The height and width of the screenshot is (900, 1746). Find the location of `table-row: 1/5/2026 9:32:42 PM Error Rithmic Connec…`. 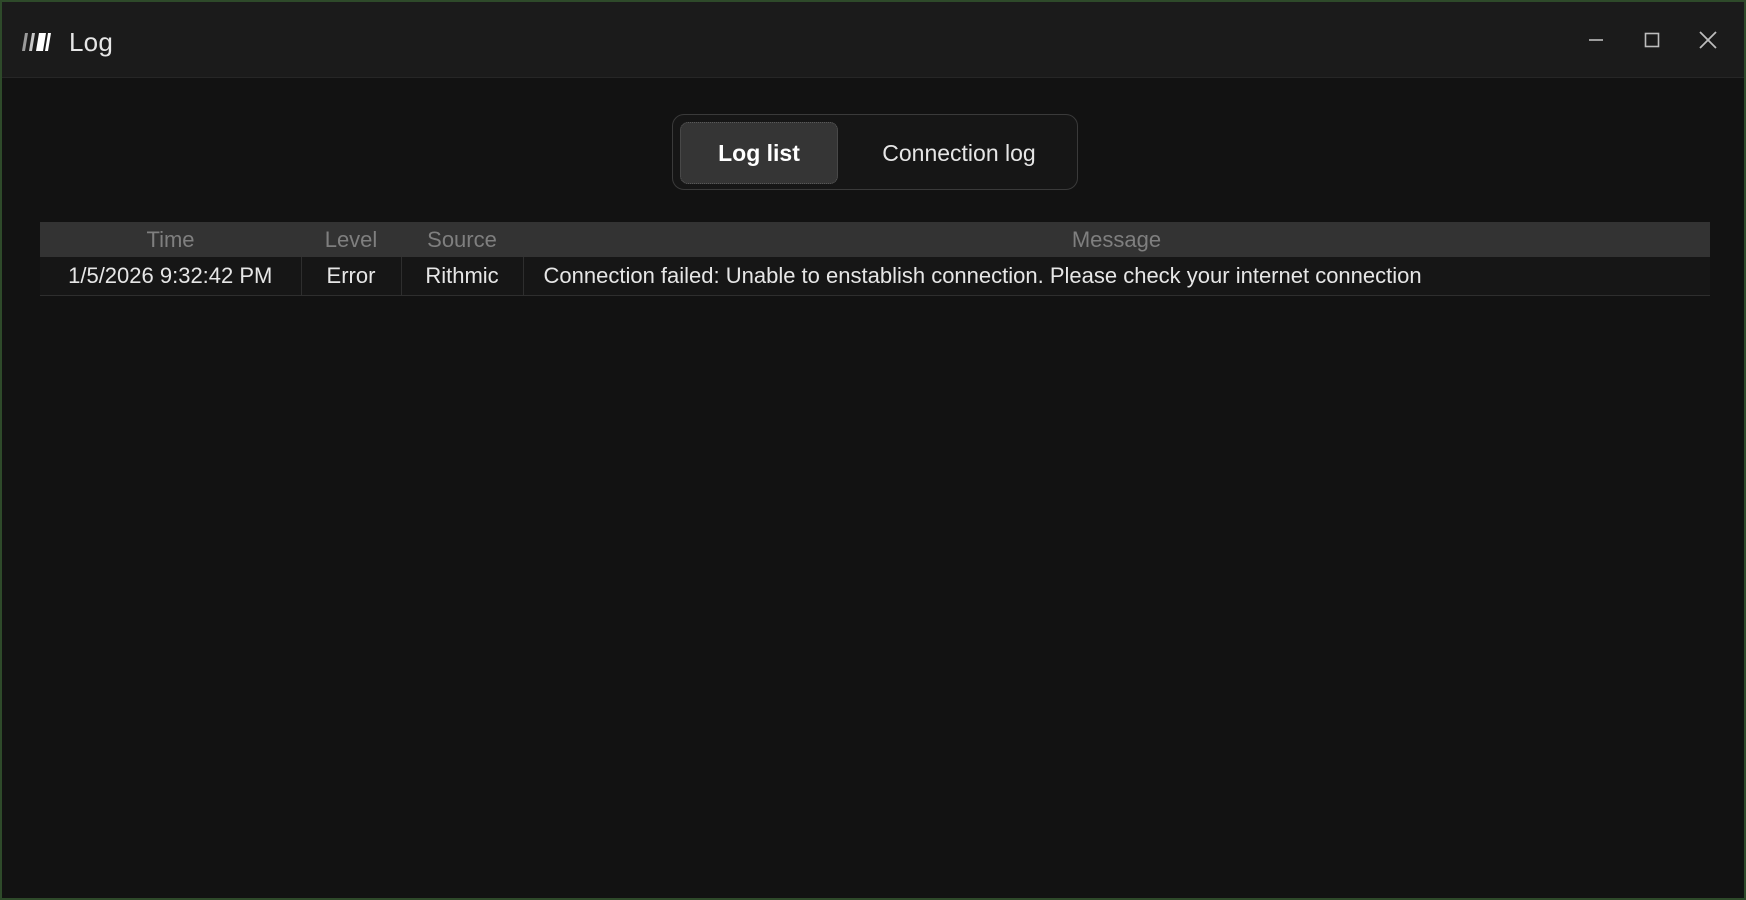

table-row: 1/5/2026 9:32:42 PM Error Rithmic Connec… is located at coordinates (875, 276).